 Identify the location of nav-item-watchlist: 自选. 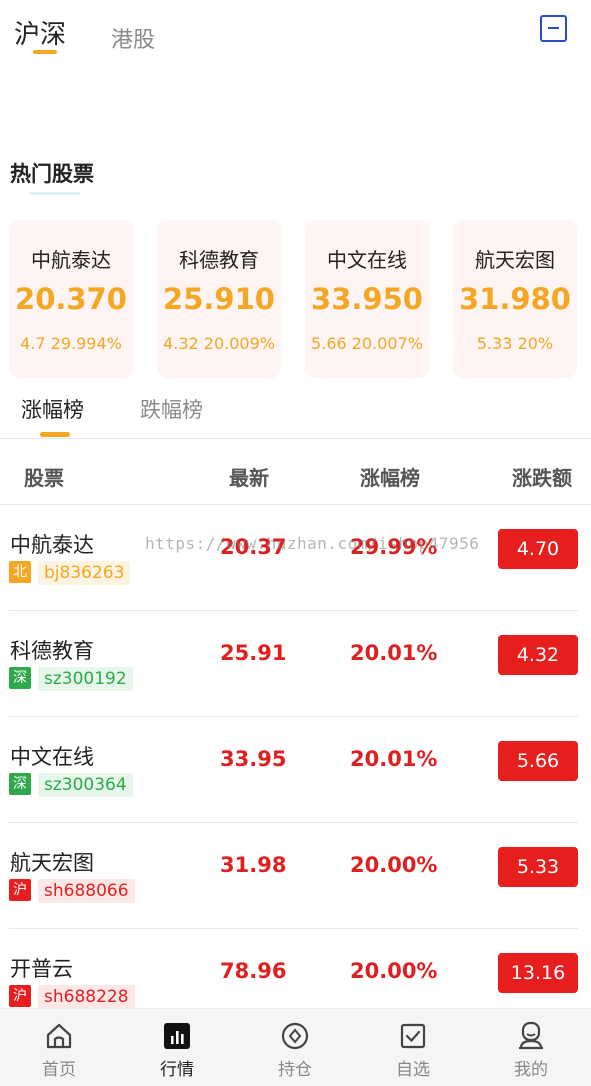
(413, 1047).